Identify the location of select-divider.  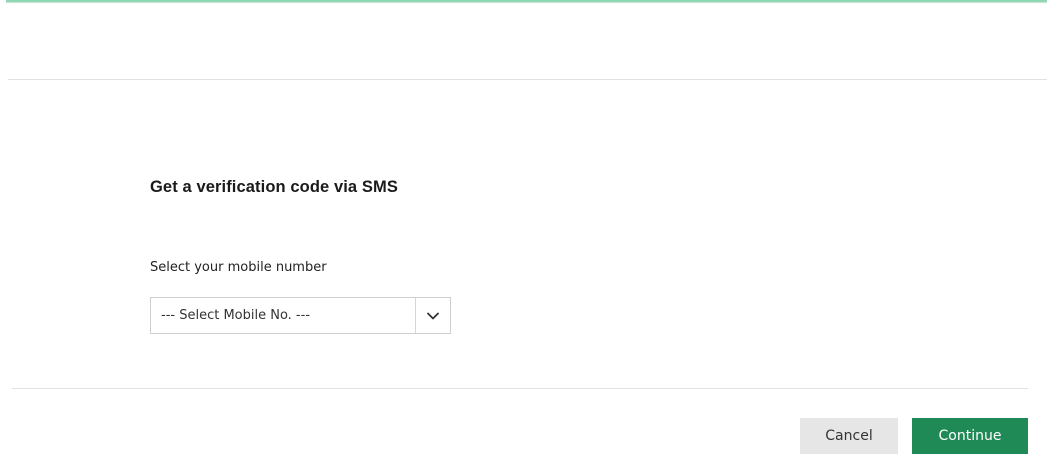
(415, 315).